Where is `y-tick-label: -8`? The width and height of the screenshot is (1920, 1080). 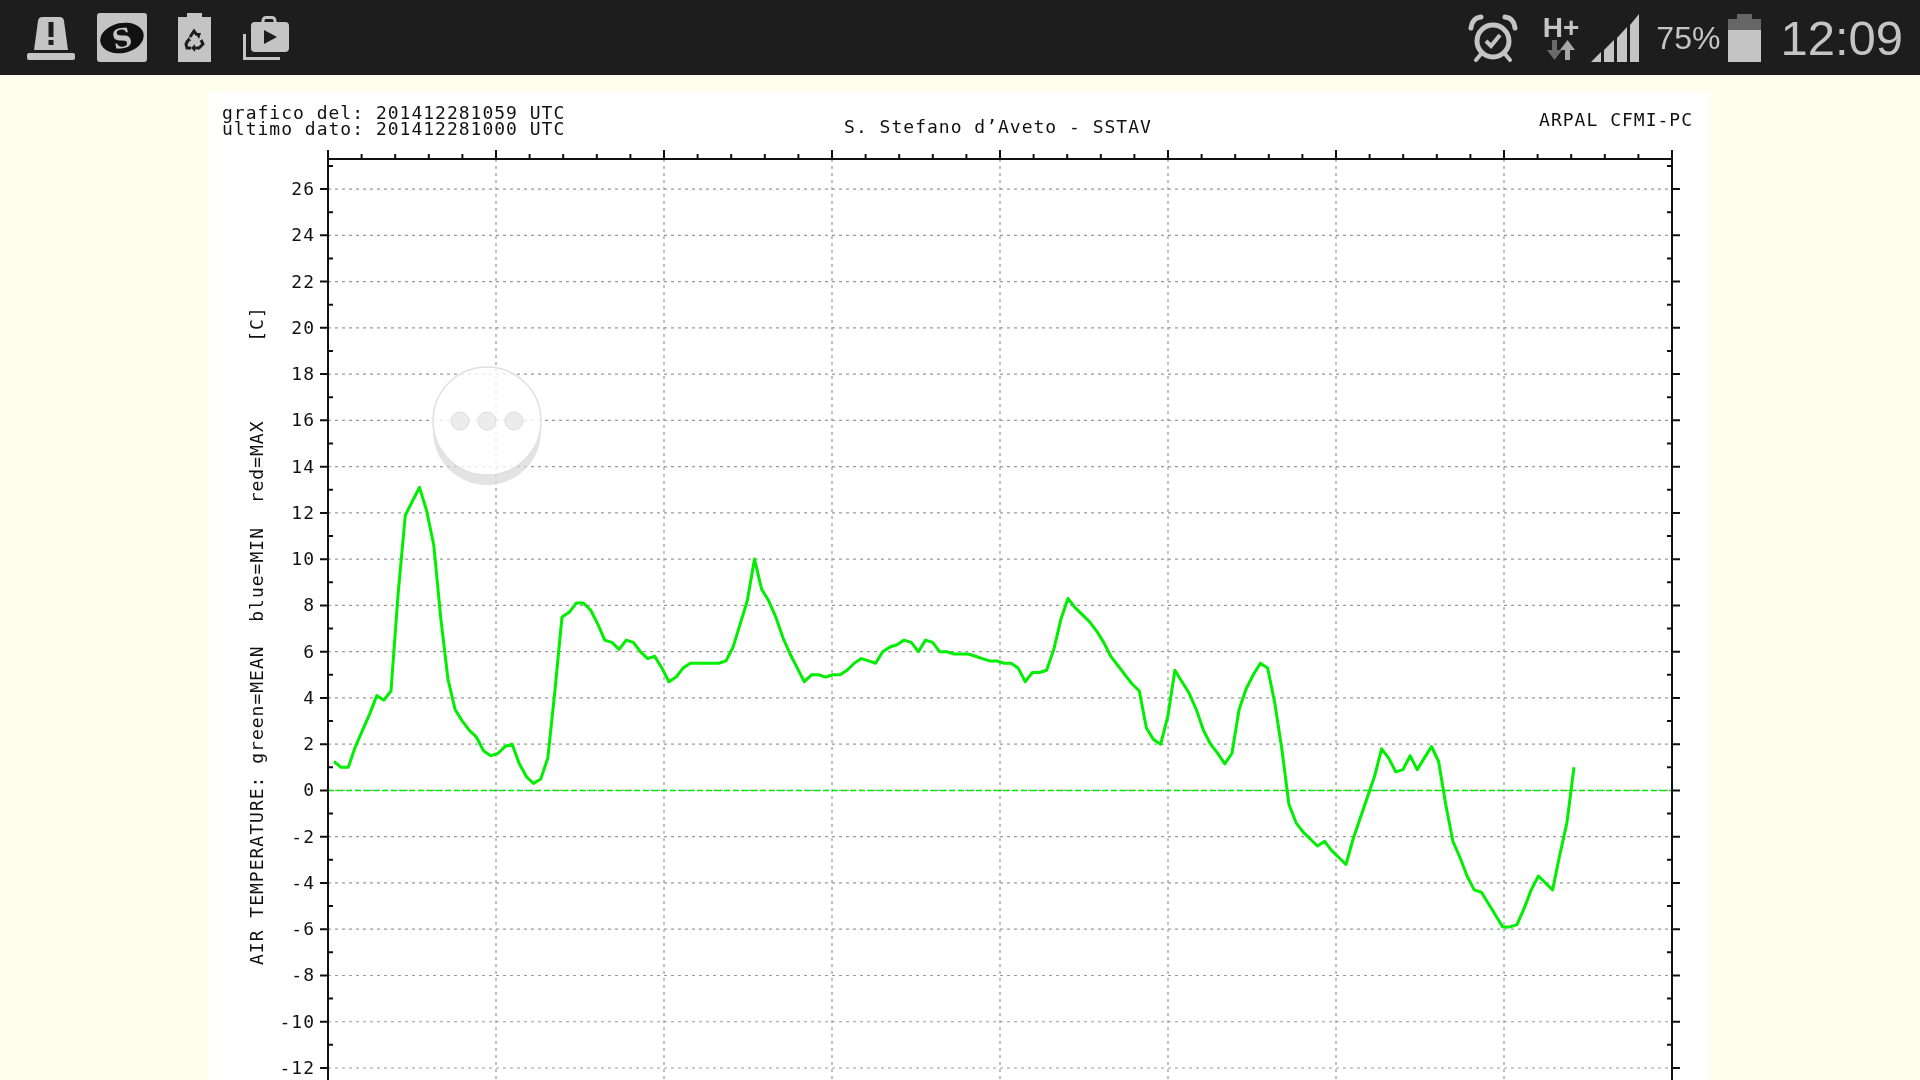
y-tick-label: -8 is located at coordinates (303, 975).